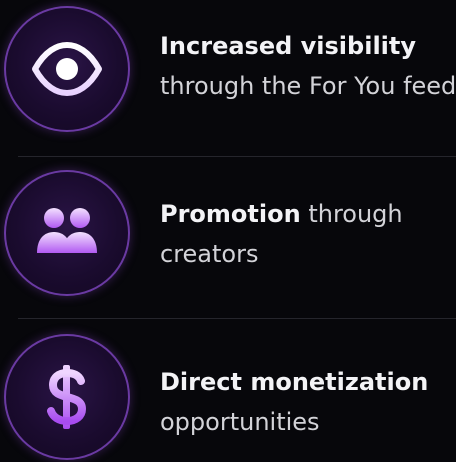  What do you see at coordinates (209, 254) in the screenshot?
I see `feature-description: creators` at bounding box center [209, 254].